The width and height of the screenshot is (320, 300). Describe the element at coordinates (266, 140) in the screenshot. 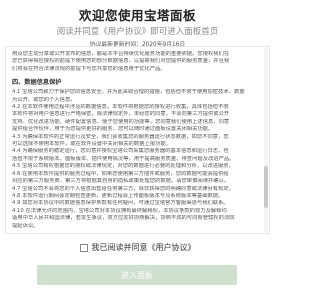

I see `agreement-scrollbar` at that location.